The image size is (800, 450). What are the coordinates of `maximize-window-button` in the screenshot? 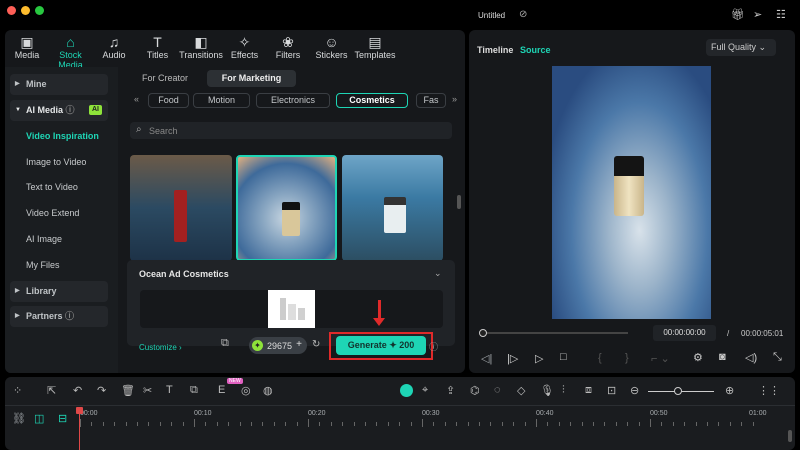 It's located at (39, 10).